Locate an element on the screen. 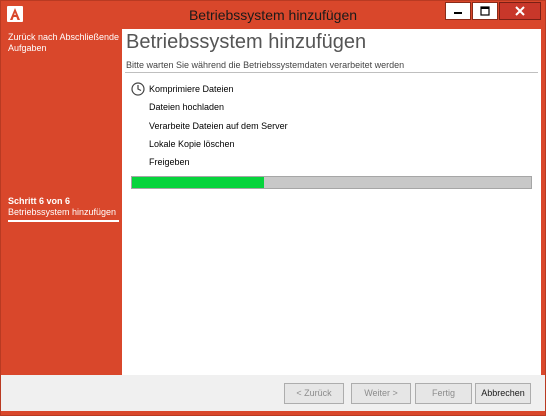 The height and width of the screenshot is (416, 546). close-button is located at coordinates (520, 11).